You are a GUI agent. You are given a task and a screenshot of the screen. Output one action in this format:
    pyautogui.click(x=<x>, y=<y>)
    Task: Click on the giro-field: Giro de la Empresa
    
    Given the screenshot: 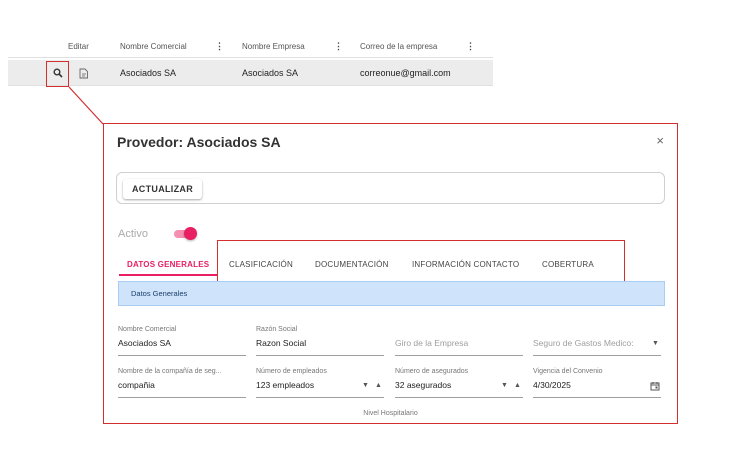 What is the action you would take?
    pyautogui.click(x=459, y=341)
    